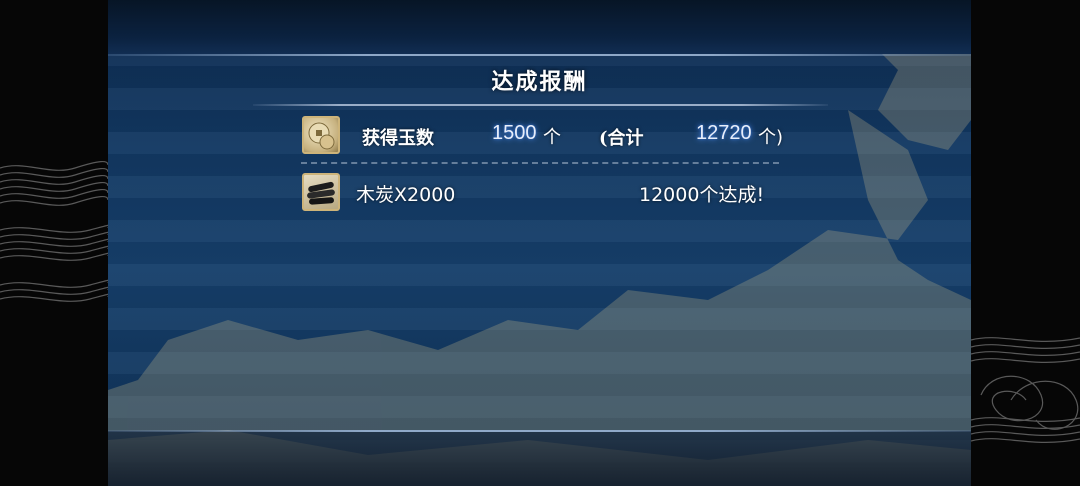  I want to click on top-divider, so click(539, 55).